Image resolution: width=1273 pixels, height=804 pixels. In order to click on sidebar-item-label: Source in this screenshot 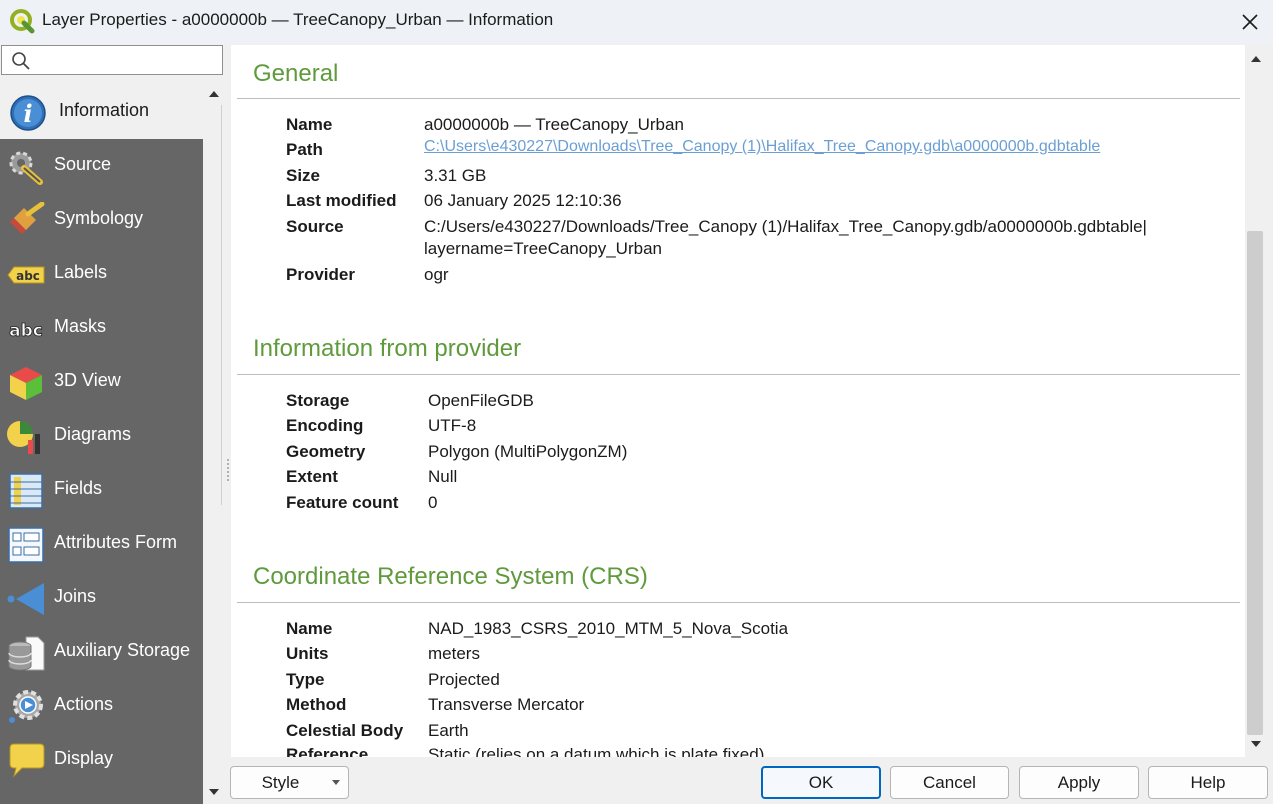, I will do `click(83, 164)`.